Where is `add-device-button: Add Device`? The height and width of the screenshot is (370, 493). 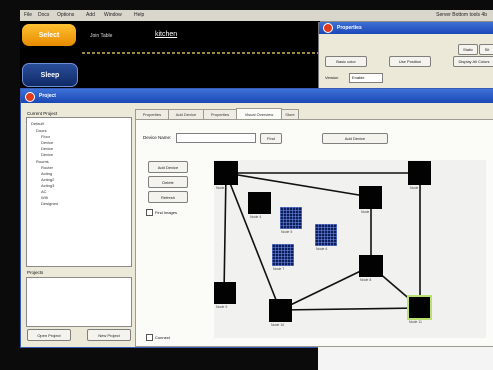 add-device-button: Add Device is located at coordinates (355, 138).